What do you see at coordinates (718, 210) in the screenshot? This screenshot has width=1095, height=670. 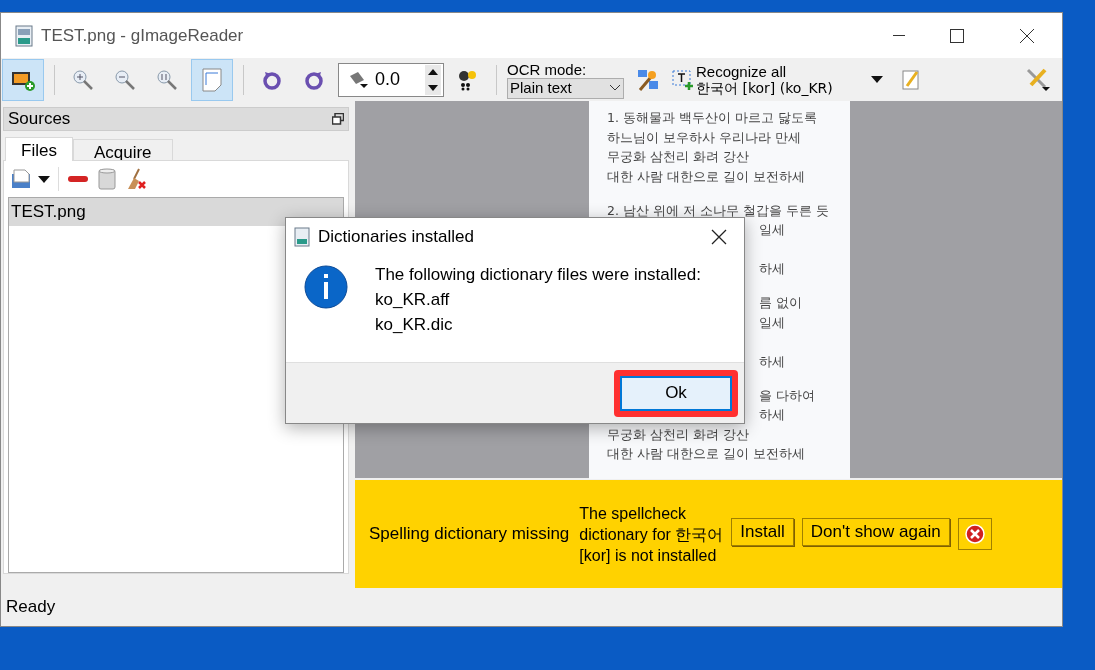 I see `document-line: 2. 남산 위에 저 소나무 철갑을 두른 듯` at bounding box center [718, 210].